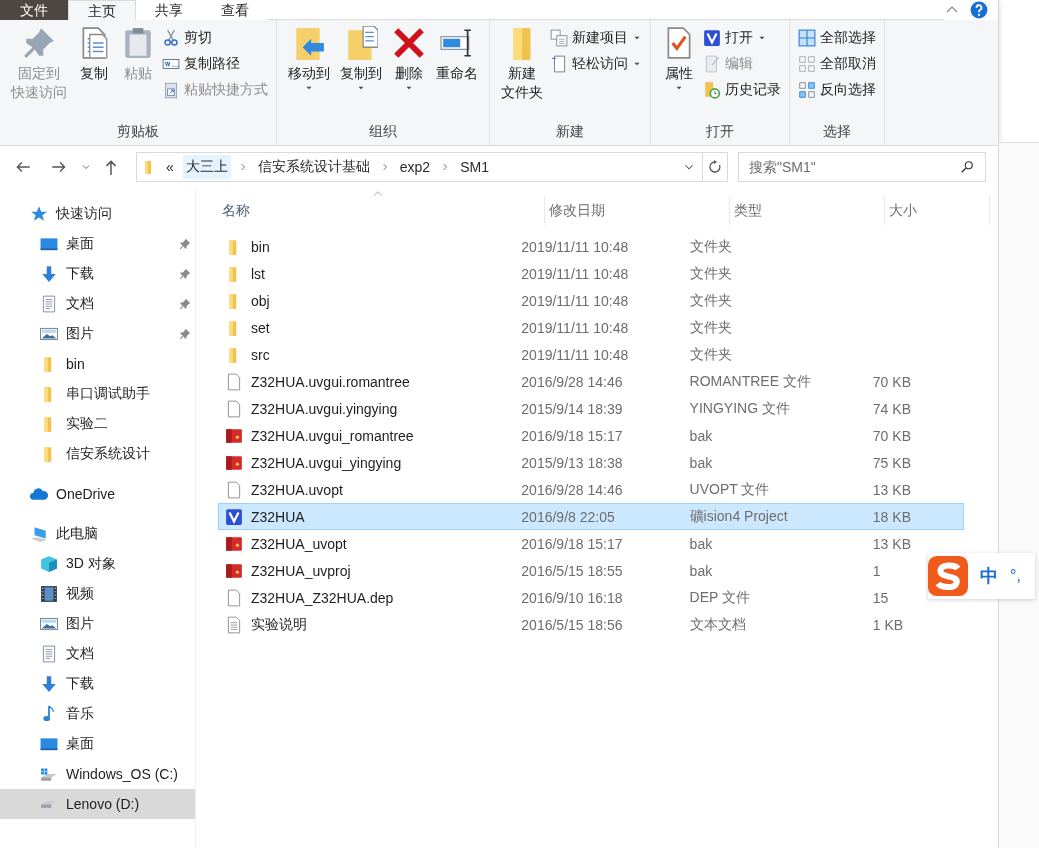 This screenshot has height=848, width=1039. What do you see at coordinates (97, 774) in the screenshot?
I see `nav-item: Windows_OS (C:)` at bounding box center [97, 774].